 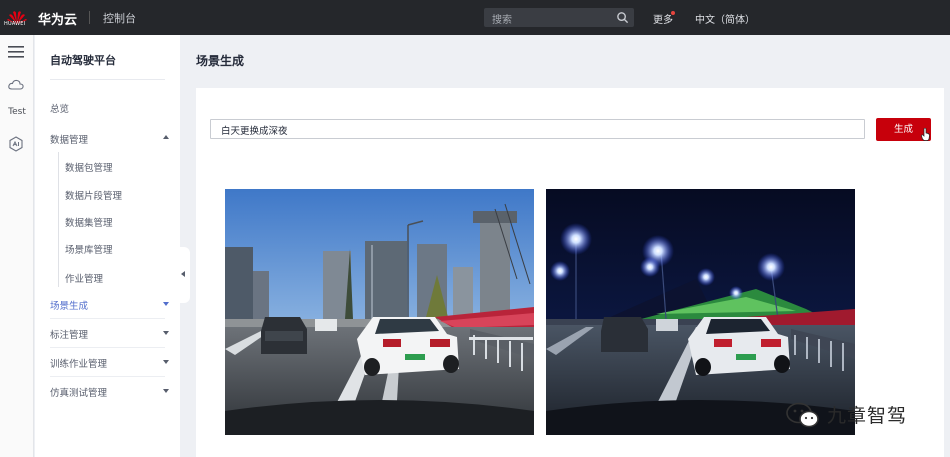 What do you see at coordinates (84, 278) in the screenshot?
I see `sidebar-subitem-jobs: 作业管理` at bounding box center [84, 278].